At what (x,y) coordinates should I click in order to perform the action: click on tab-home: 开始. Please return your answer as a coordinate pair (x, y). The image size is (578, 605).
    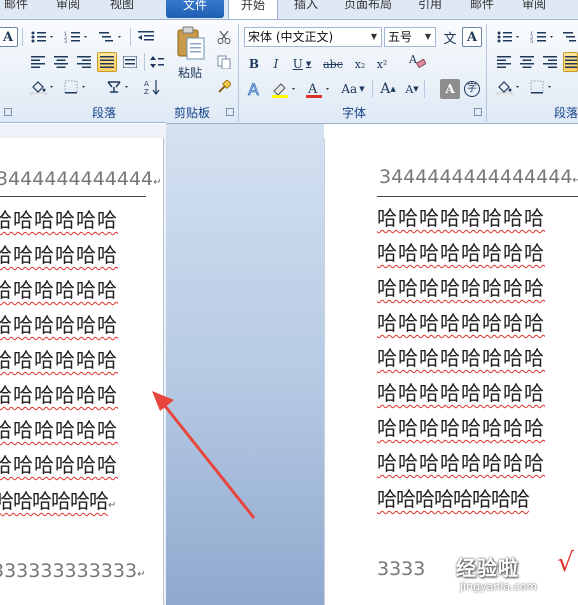
    Looking at the image, I should click on (253, 9).